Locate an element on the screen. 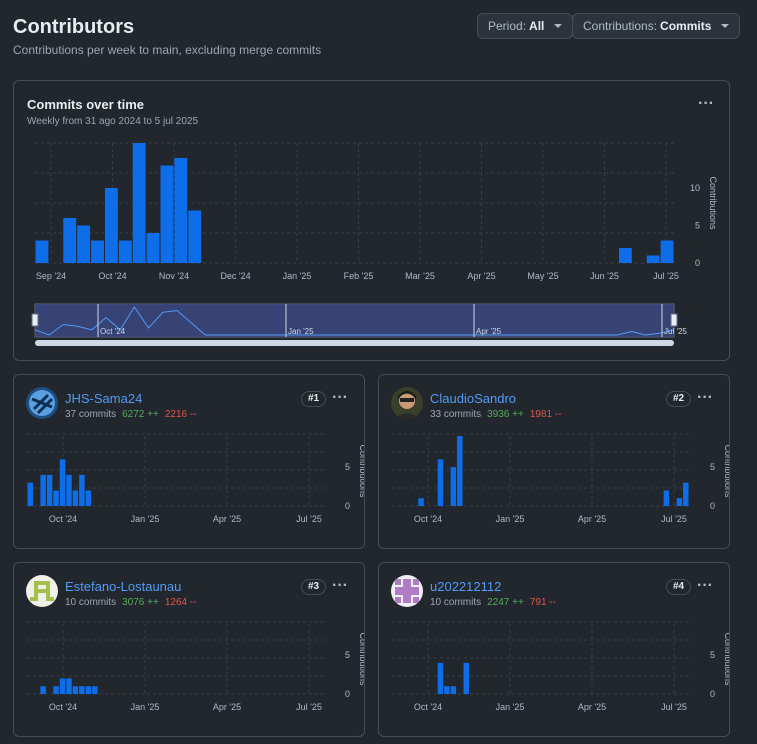 Image resolution: width=757 pixels, height=744 pixels. range-tick-label: Jul '25 is located at coordinates (675, 331).